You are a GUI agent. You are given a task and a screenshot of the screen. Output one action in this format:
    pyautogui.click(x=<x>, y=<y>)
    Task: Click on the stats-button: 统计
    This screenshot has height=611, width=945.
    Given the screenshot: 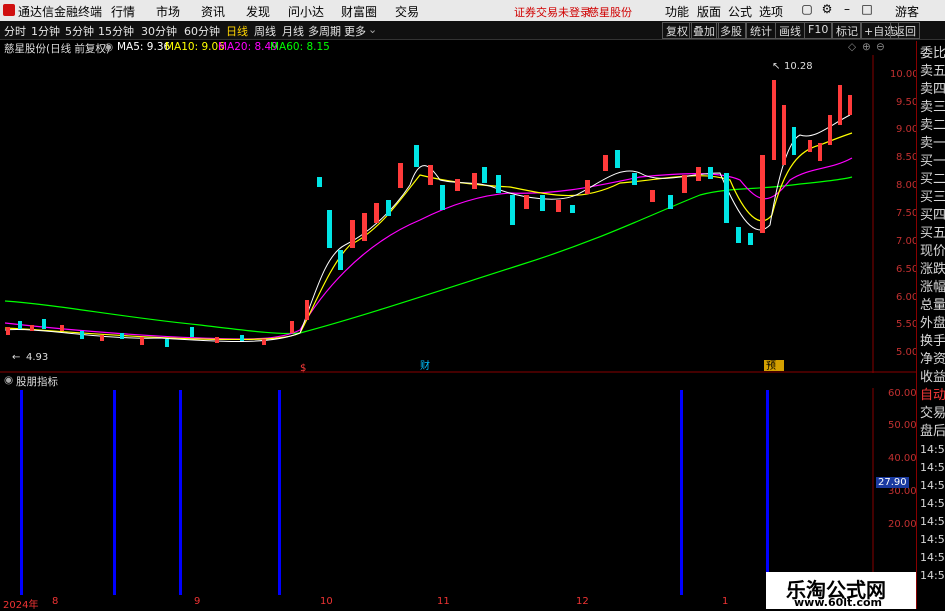 What is the action you would take?
    pyautogui.click(x=761, y=30)
    